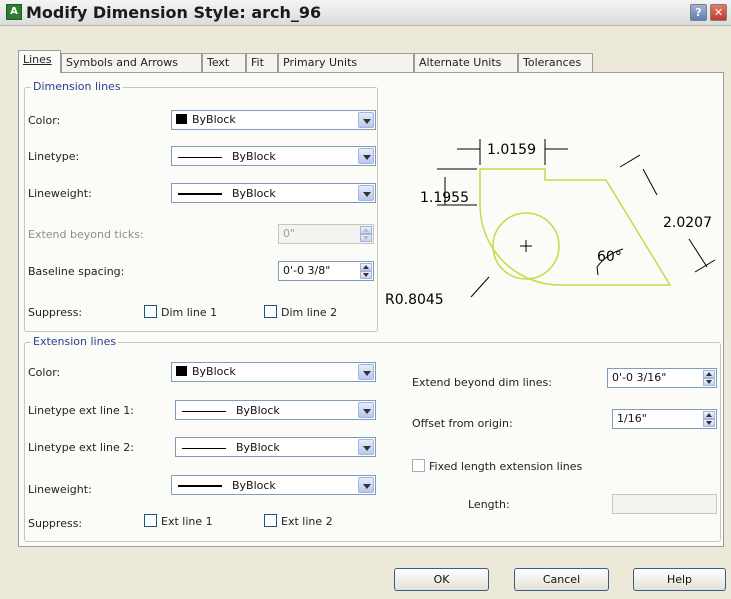 The height and width of the screenshot is (599, 731). I want to click on title-bar: A Modify Dimension Style: arch_96 ? ✕, so click(365, 13).